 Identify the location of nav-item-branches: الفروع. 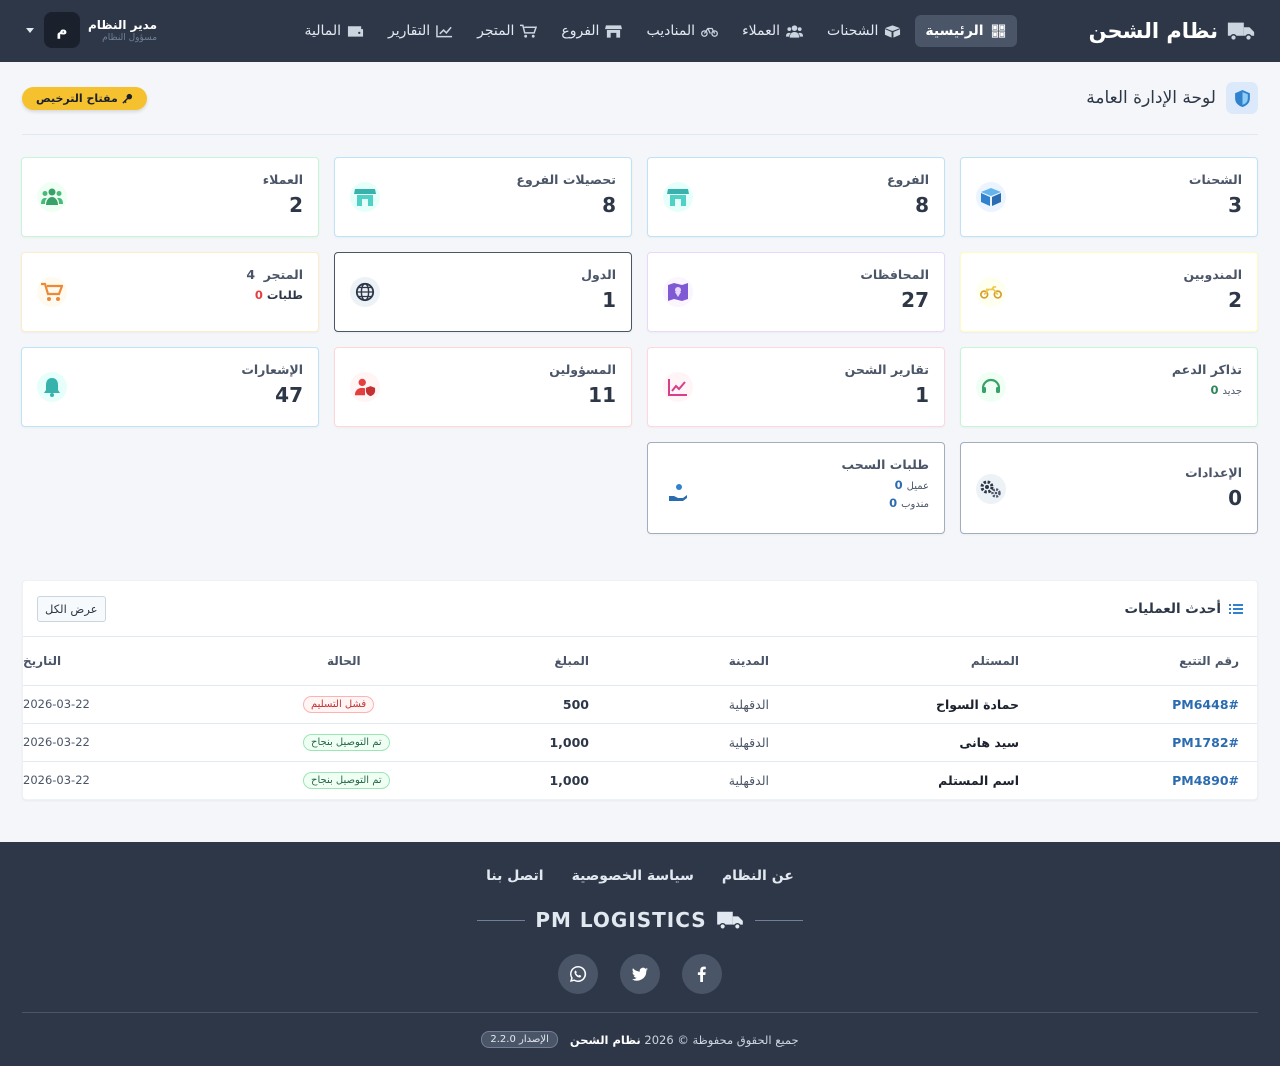
(591, 31).